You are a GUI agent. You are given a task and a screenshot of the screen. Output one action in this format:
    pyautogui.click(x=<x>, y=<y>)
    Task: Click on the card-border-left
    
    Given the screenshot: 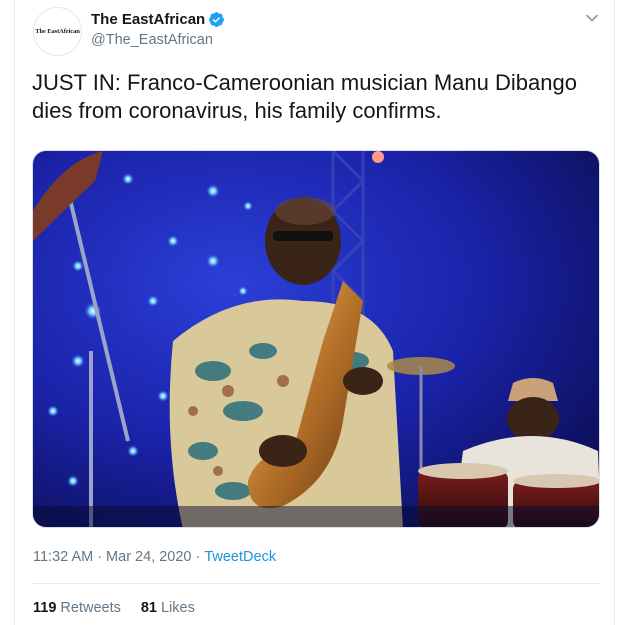 What is the action you would take?
    pyautogui.click(x=14, y=312)
    